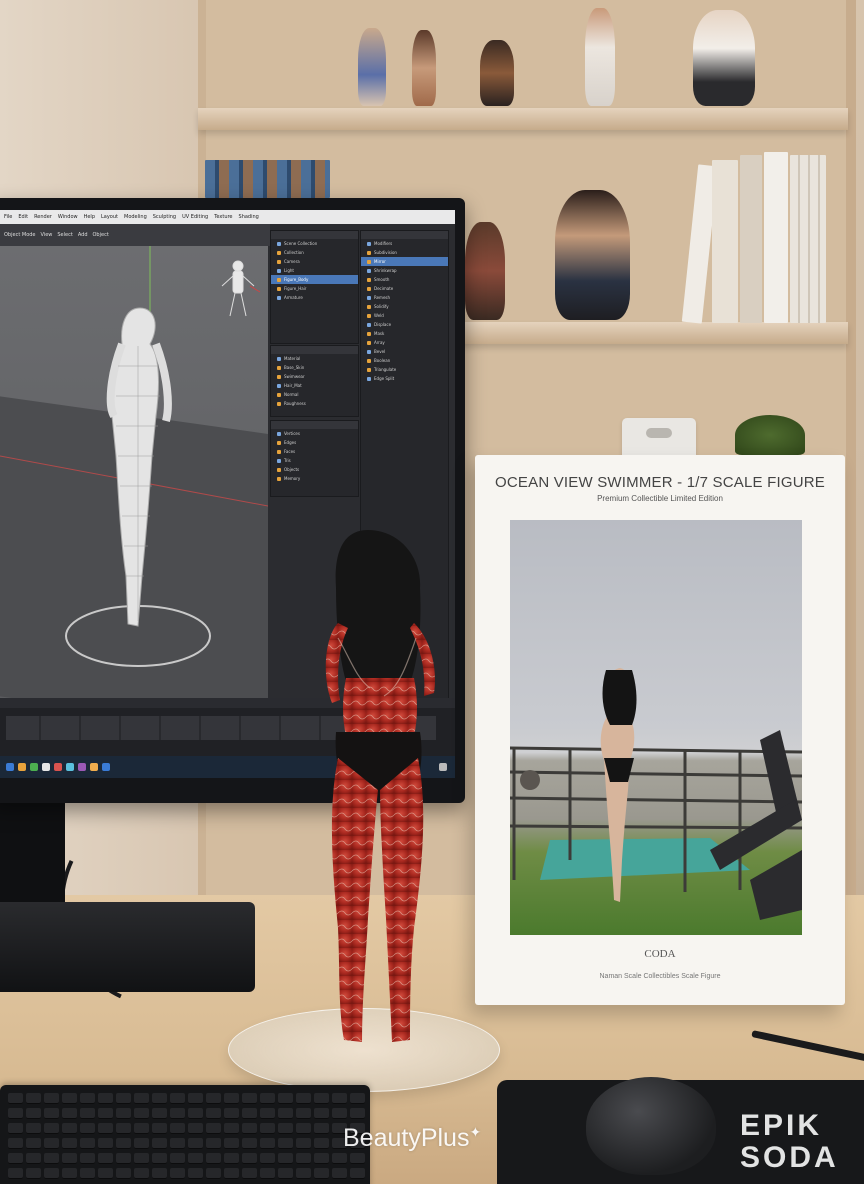 The width and height of the screenshot is (864, 1184). Describe the element at coordinates (314, 270) in the screenshot. I see `panel-row: Light` at that location.